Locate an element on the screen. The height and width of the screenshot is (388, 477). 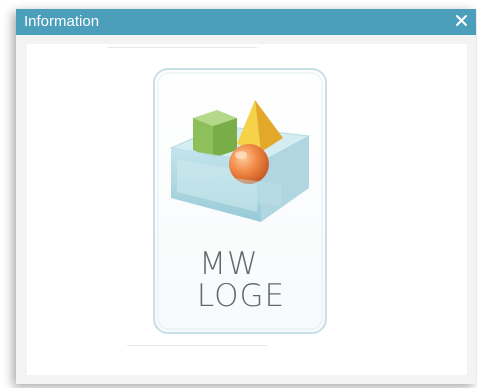
close-icon is located at coordinates (461, 20).